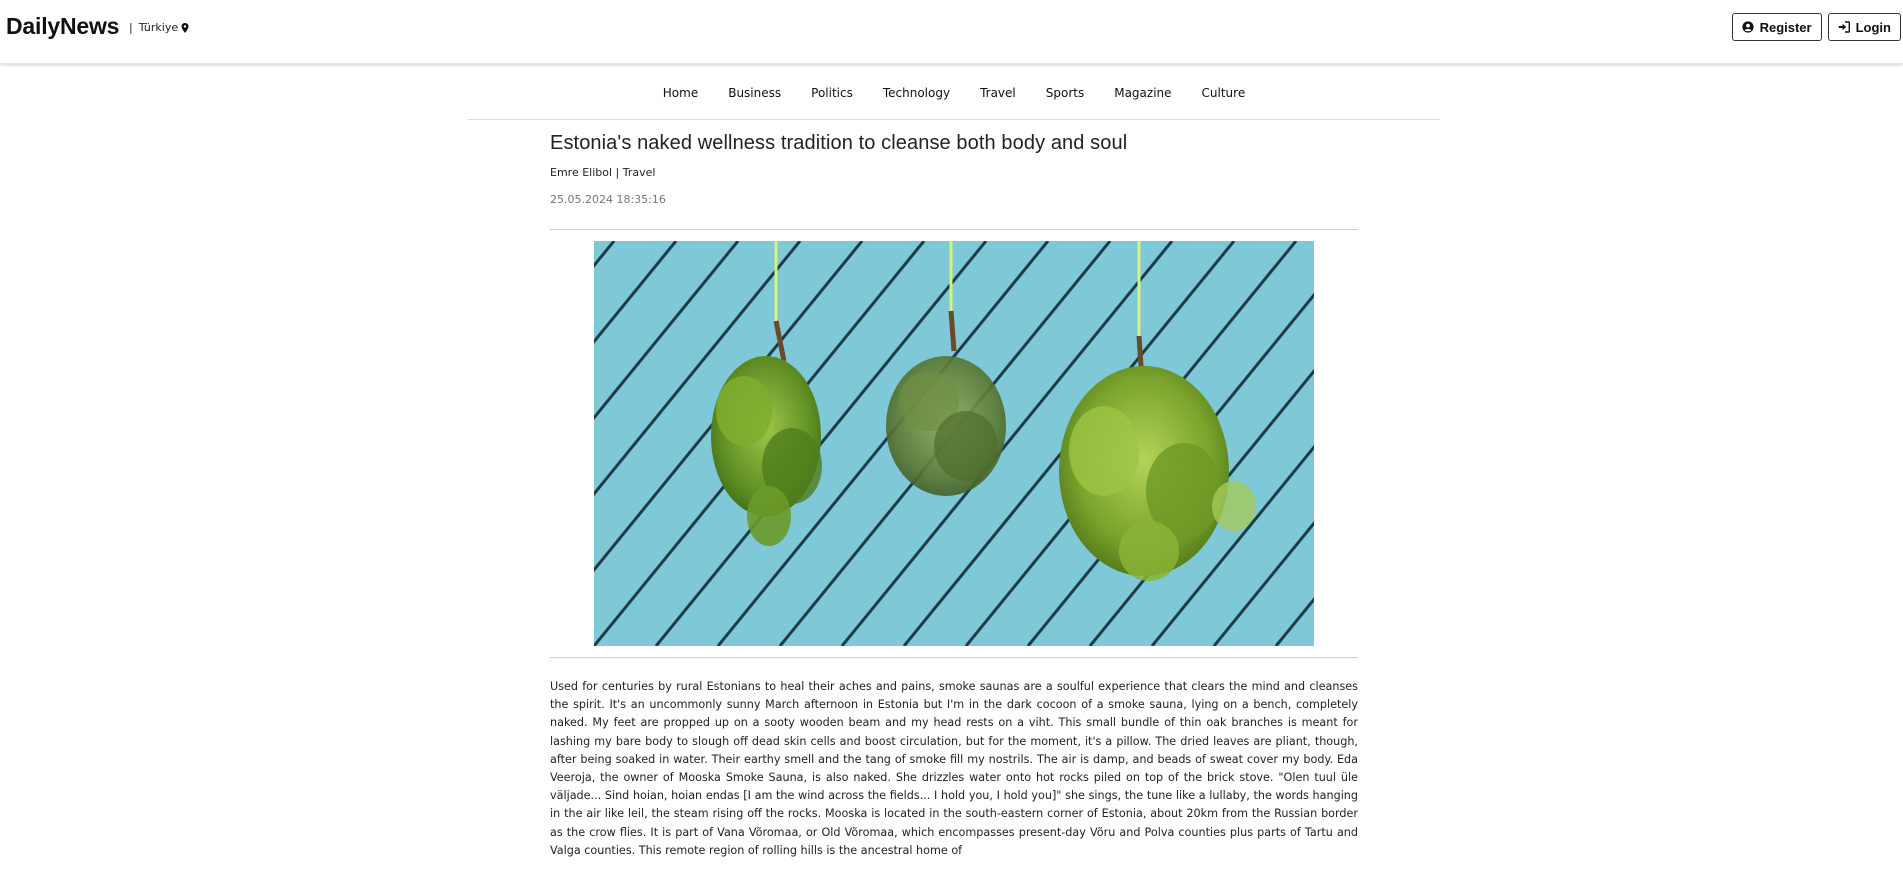  I want to click on login-button: Login, so click(1864, 27).